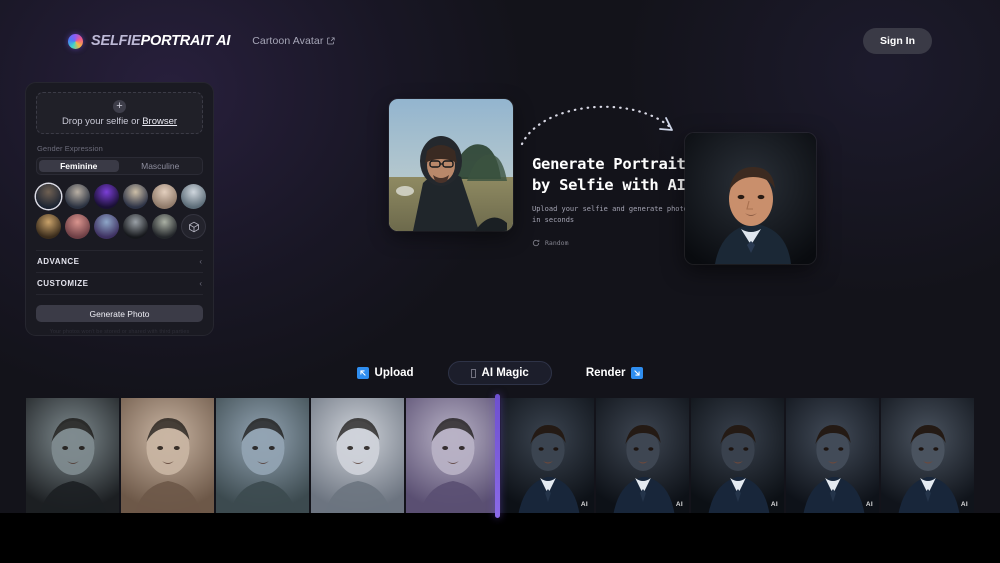 The height and width of the screenshot is (563, 1000). I want to click on hero-result-illustration, so click(750, 198).